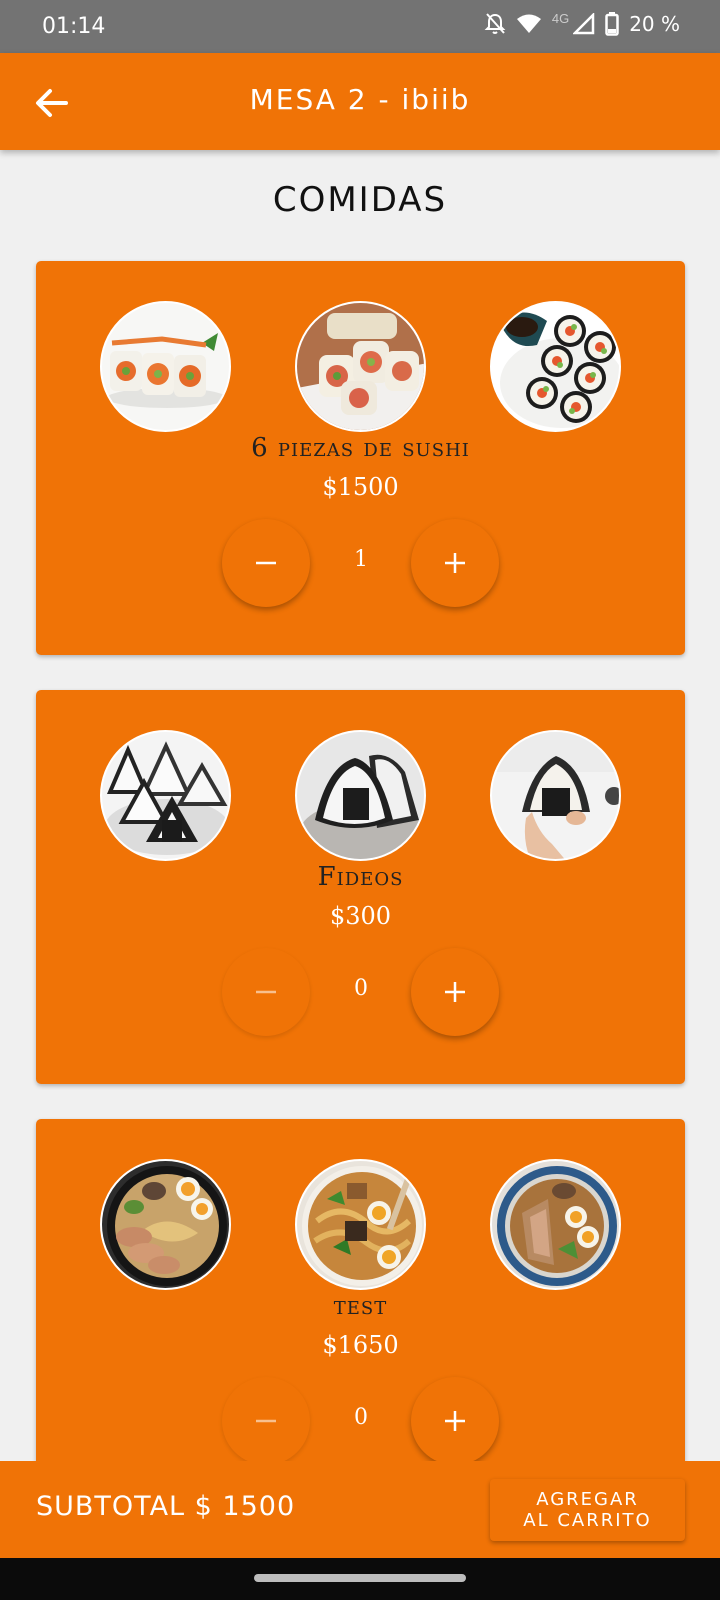  What do you see at coordinates (166, 1506) in the screenshot?
I see `subtotal-label: SUBTOTAL $ 1500` at bounding box center [166, 1506].